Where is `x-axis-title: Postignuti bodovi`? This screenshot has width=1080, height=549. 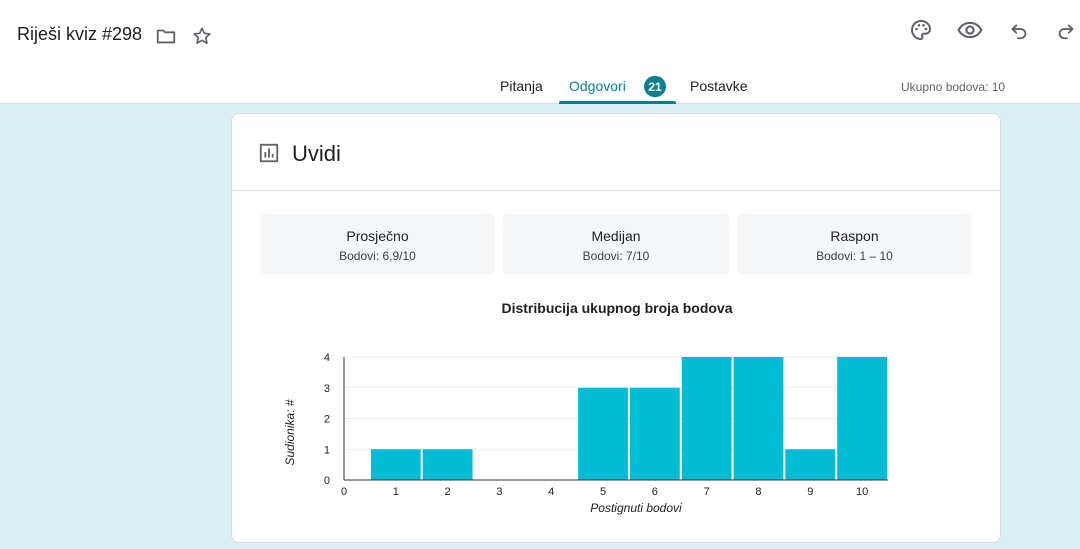 x-axis-title: Postignuti bodovi is located at coordinates (636, 508).